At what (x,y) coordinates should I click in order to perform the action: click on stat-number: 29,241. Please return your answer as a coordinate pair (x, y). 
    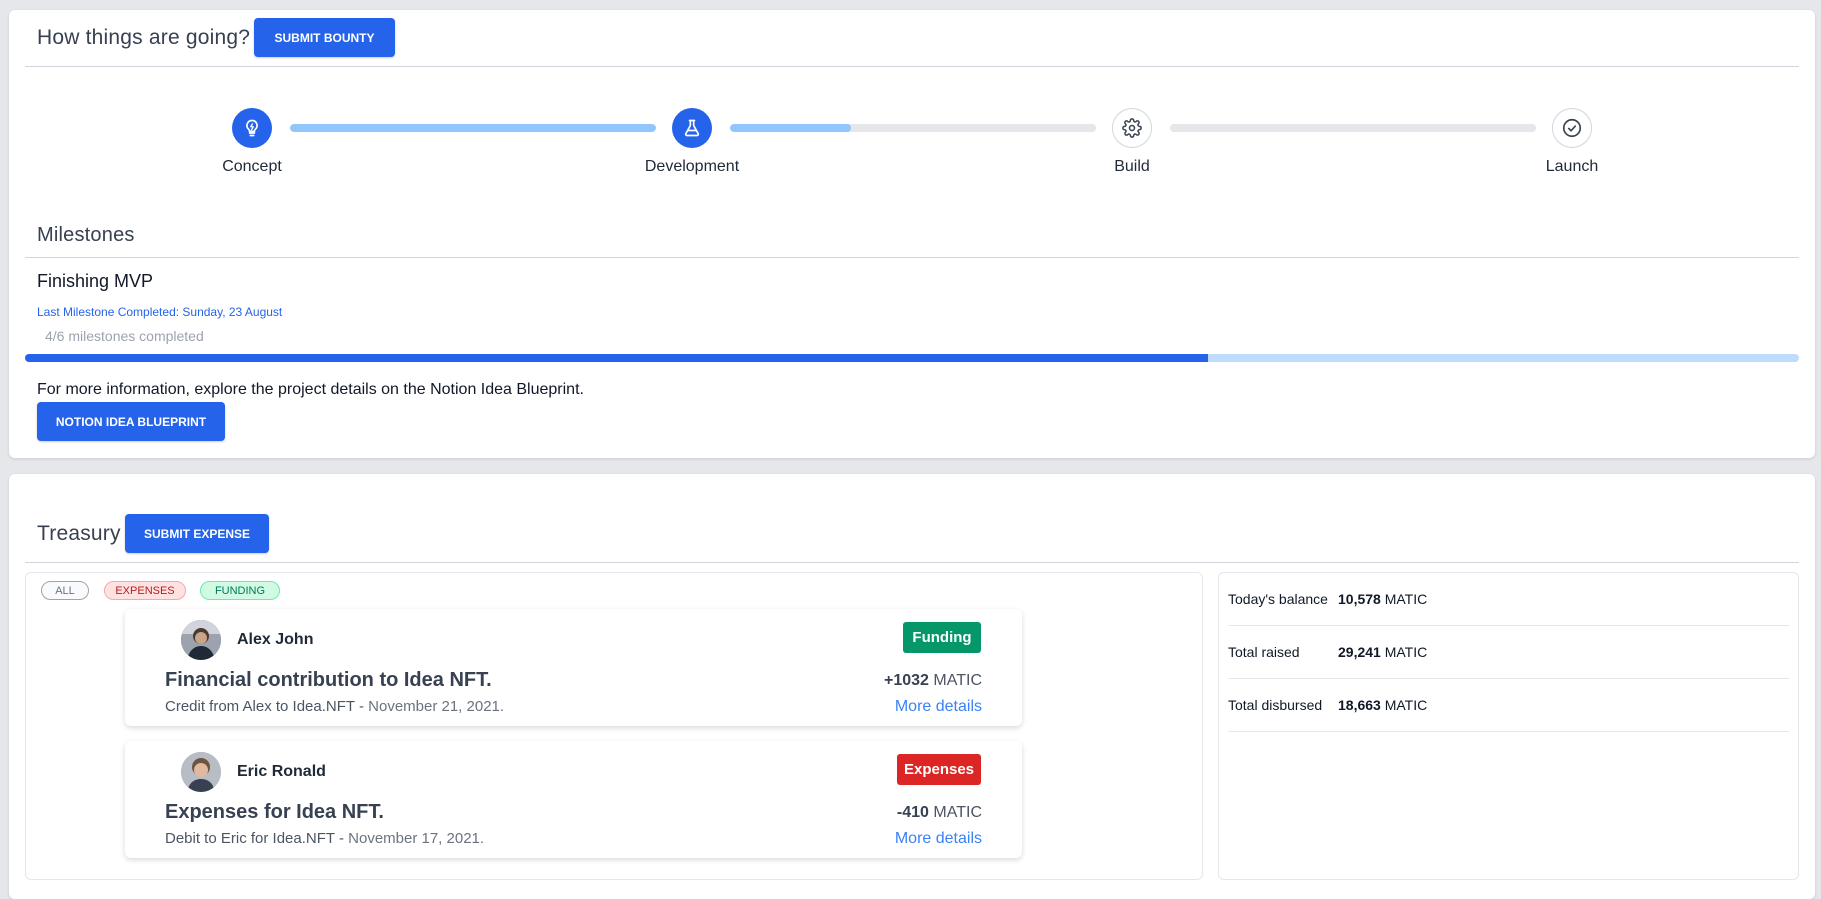
    Looking at the image, I should click on (1359, 652).